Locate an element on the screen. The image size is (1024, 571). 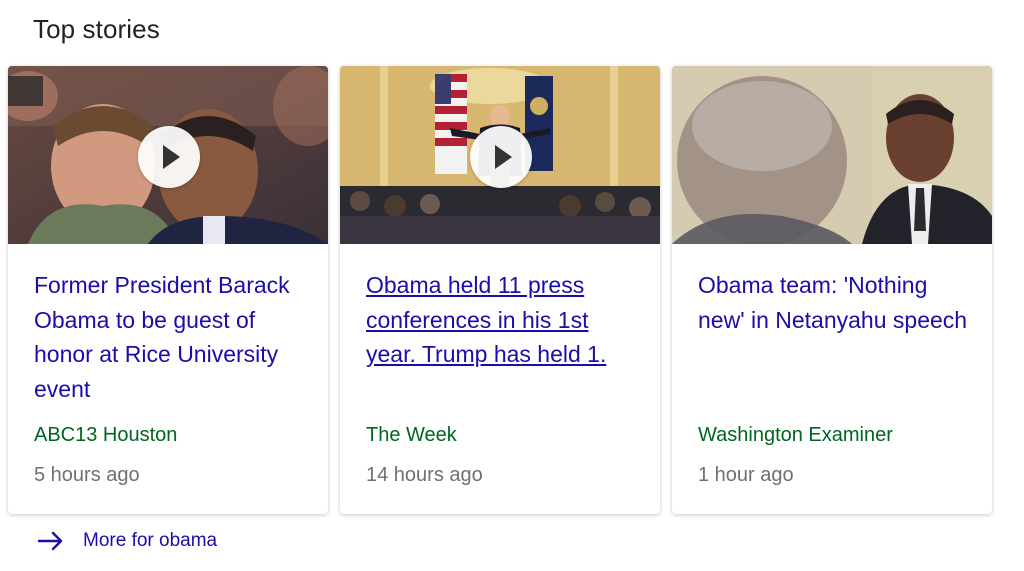
story-source: ABC13 Houston is located at coordinates (106, 435).